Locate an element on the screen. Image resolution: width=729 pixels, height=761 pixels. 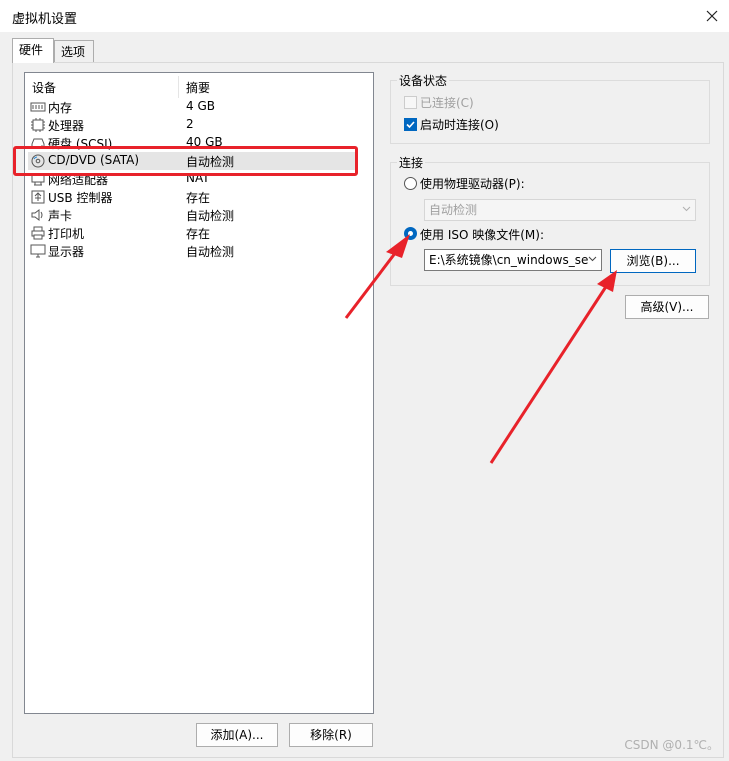
iso-path-combobox: E:\系统镜像\cn_windows_se is located at coordinates (513, 260).